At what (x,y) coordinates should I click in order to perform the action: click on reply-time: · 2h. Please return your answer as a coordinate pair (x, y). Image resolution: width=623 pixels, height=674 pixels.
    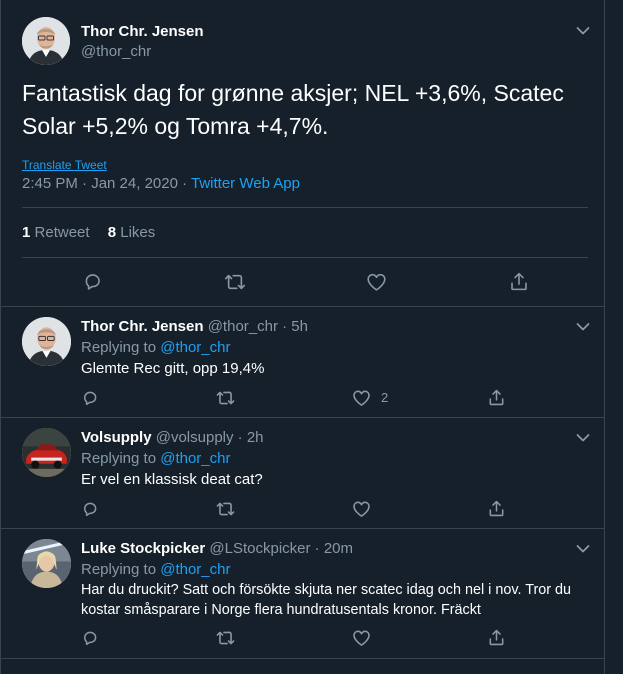
    Looking at the image, I should click on (251, 437).